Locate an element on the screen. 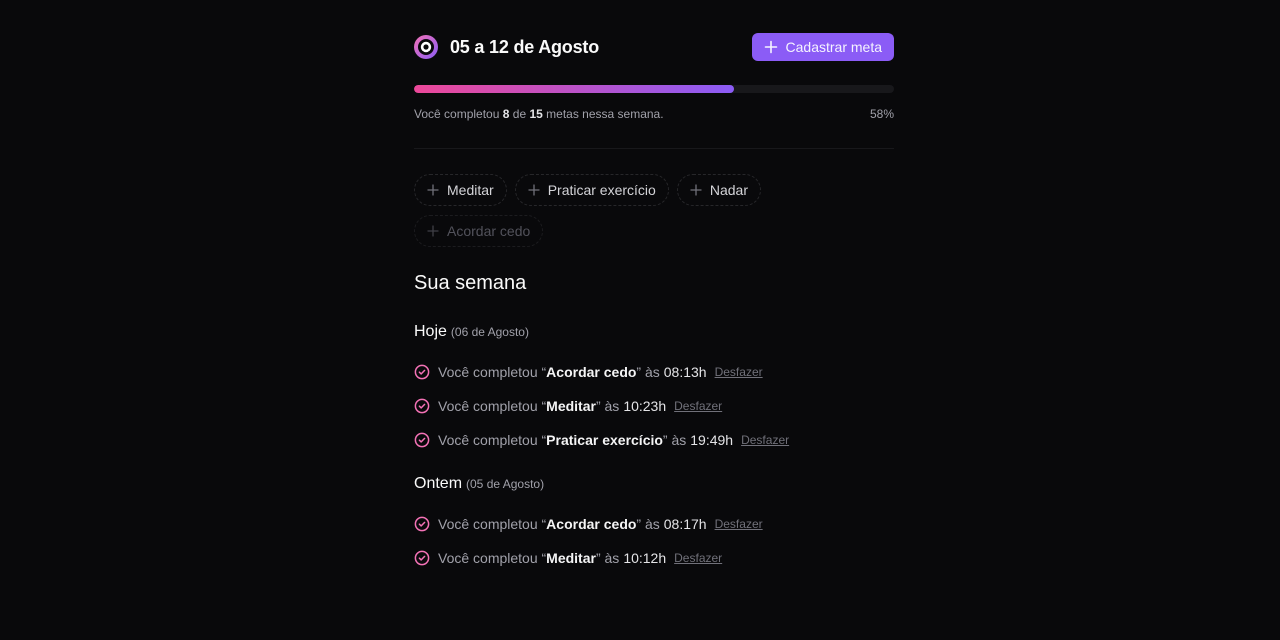  progress-bar-fill is located at coordinates (574, 89).